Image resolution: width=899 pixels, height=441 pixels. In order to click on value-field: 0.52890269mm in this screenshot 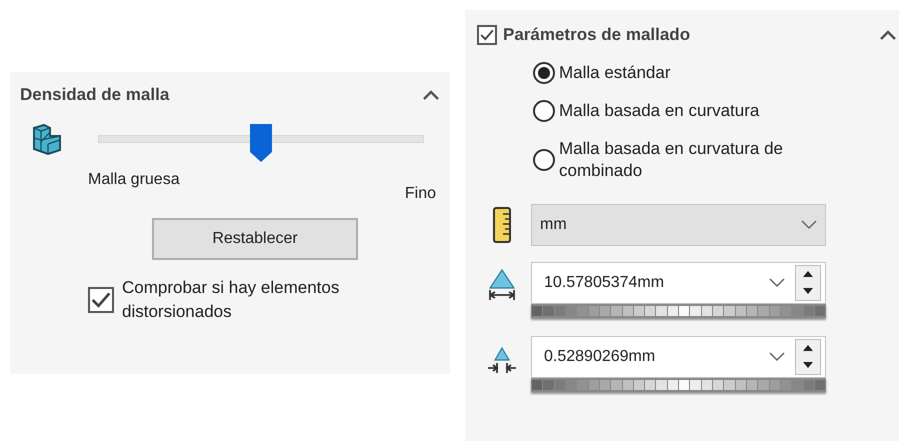, I will do `click(678, 357)`.